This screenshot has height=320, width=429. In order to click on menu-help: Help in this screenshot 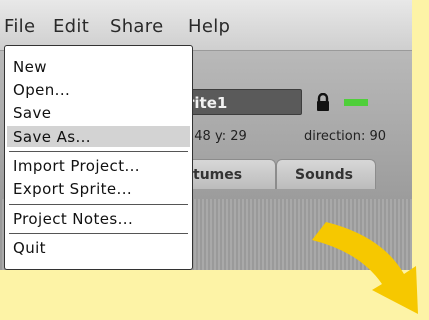, I will do `click(209, 26)`.